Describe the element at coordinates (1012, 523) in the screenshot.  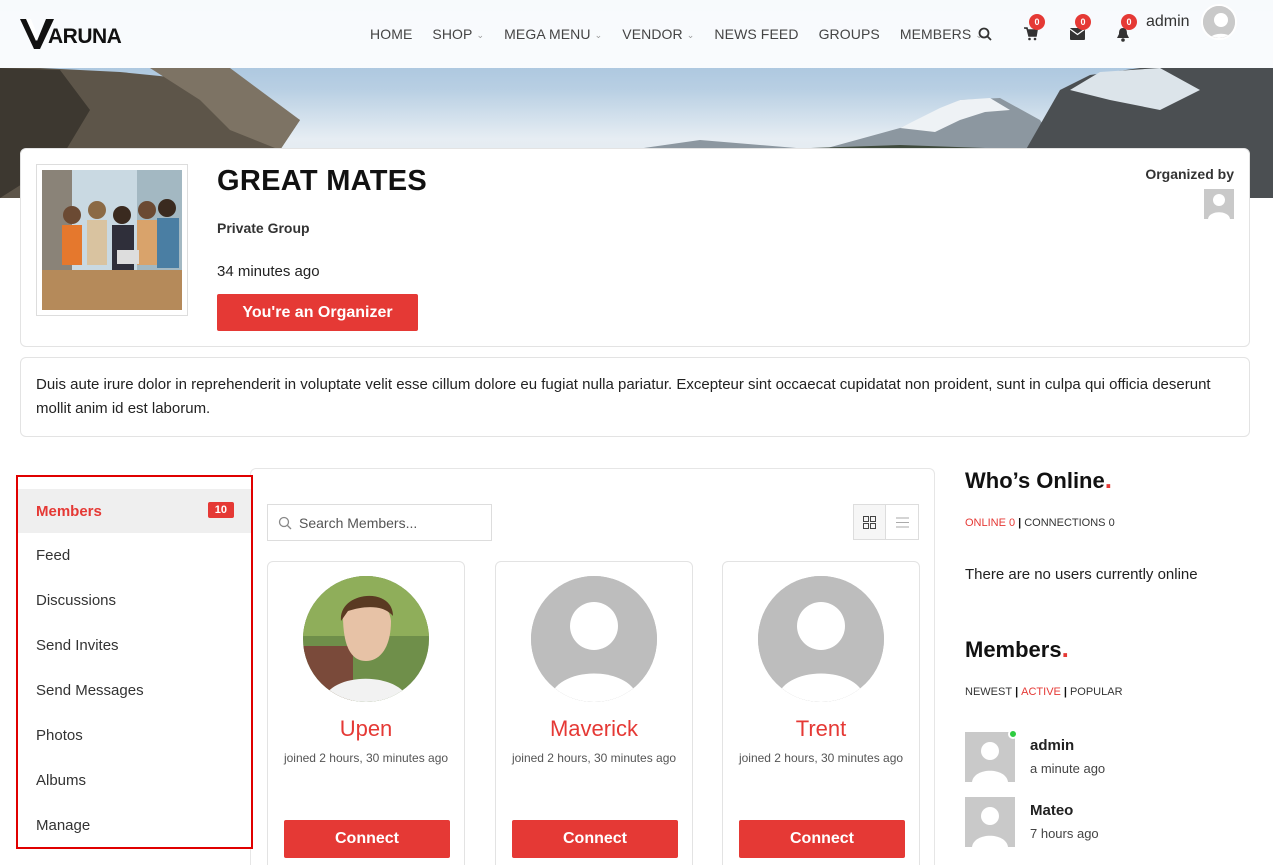
I see `online-count: 0` at that location.